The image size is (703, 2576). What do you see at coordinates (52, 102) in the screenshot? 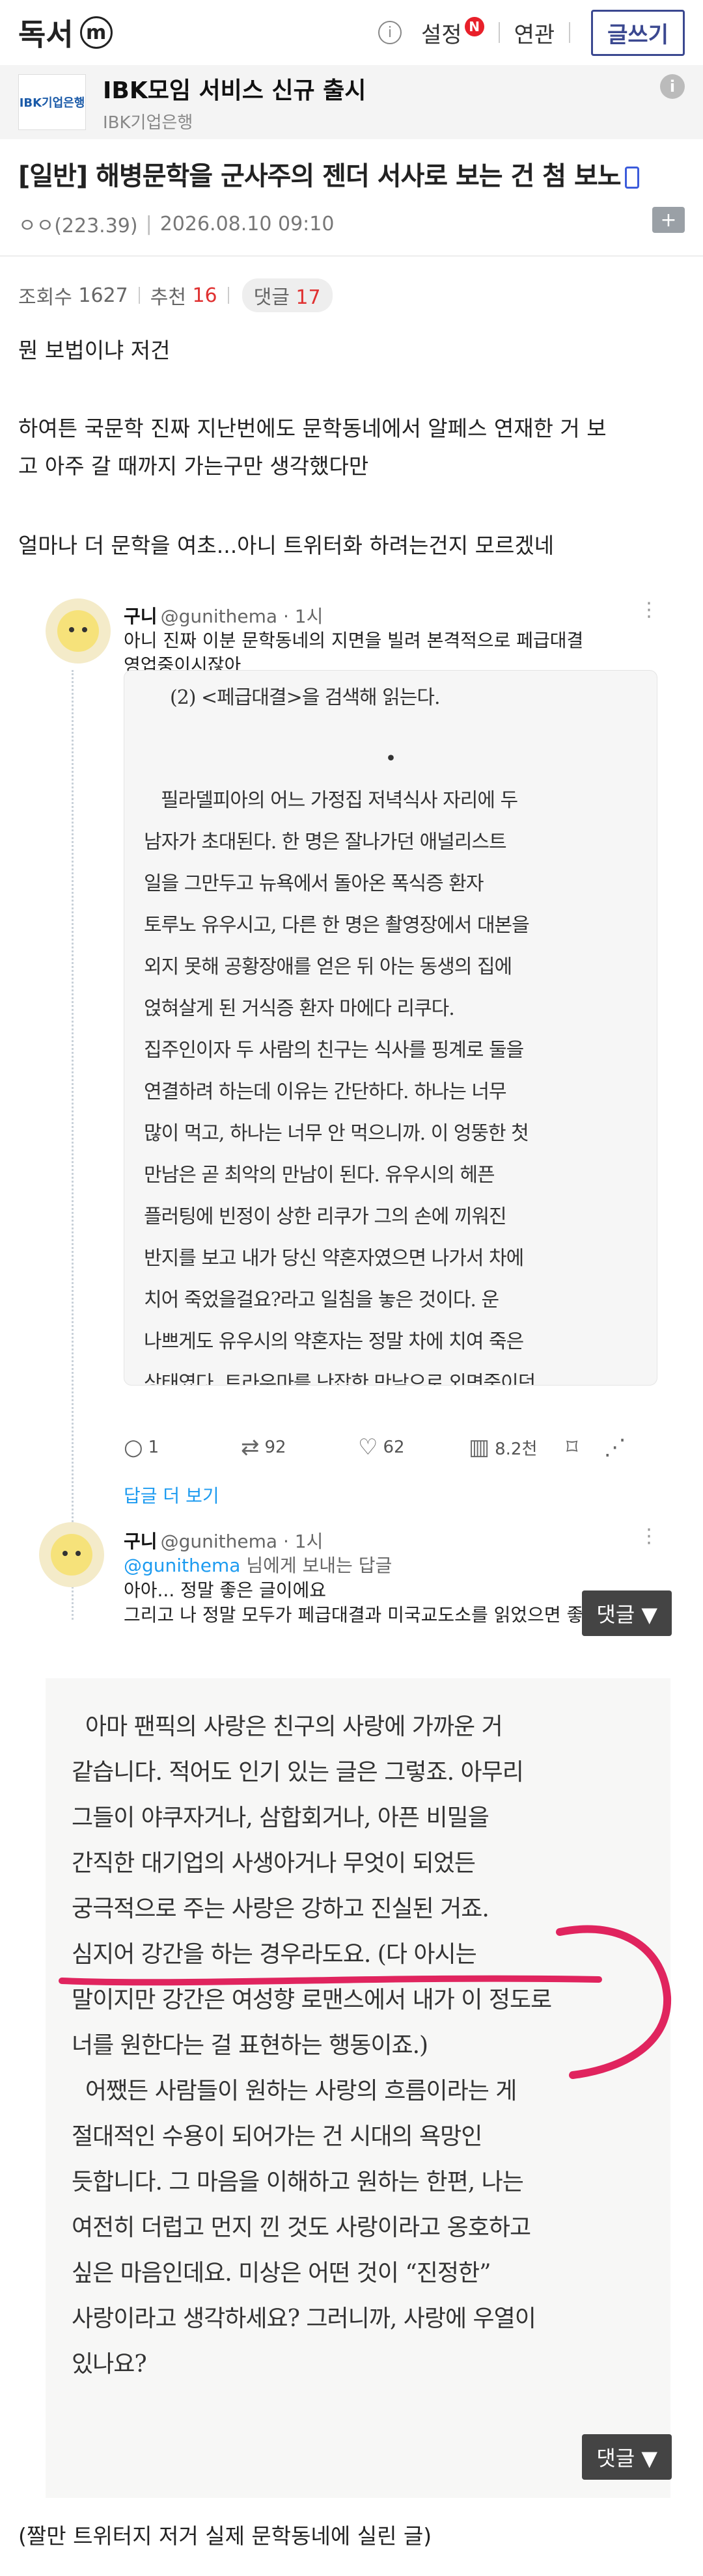
I see `ad-logo: IBK기업은행` at bounding box center [52, 102].